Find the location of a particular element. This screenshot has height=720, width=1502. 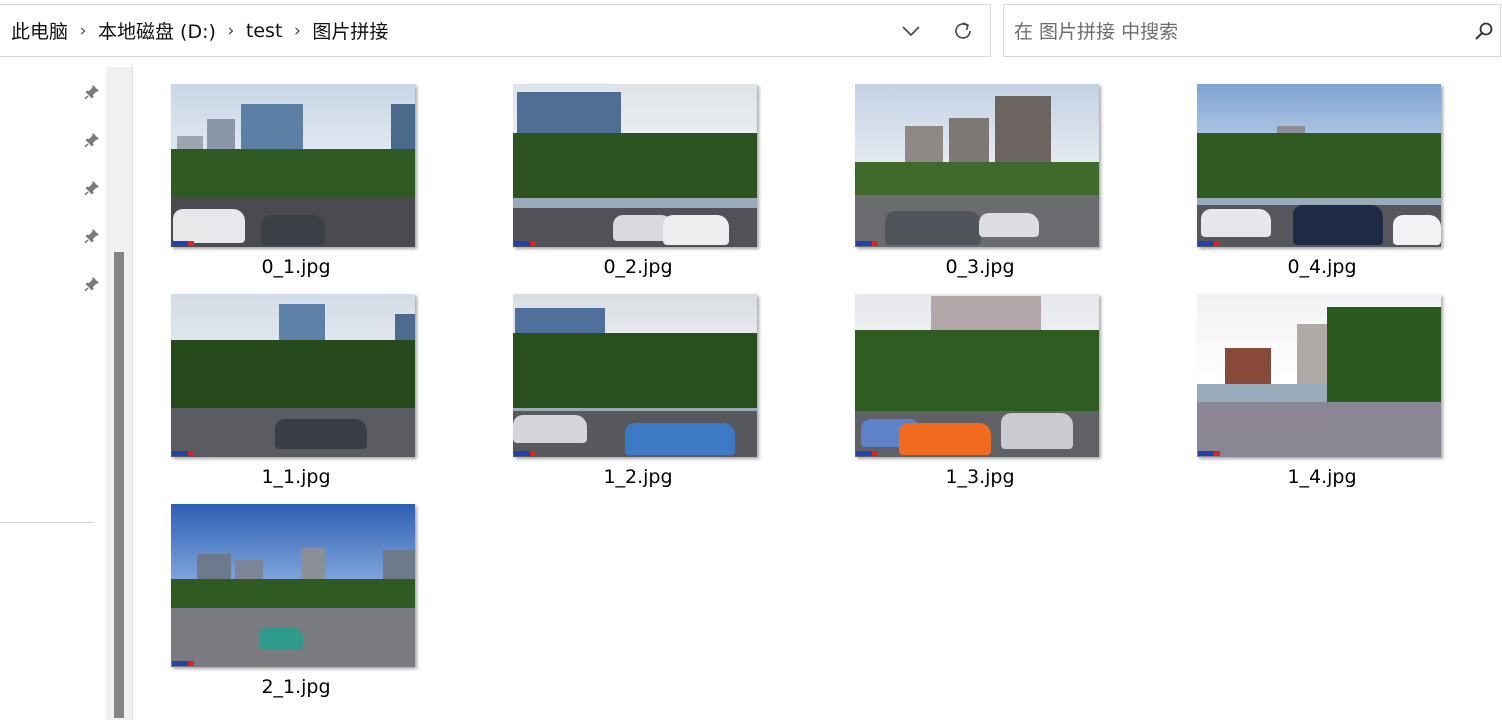

pane-divider is located at coordinates (132, 392).